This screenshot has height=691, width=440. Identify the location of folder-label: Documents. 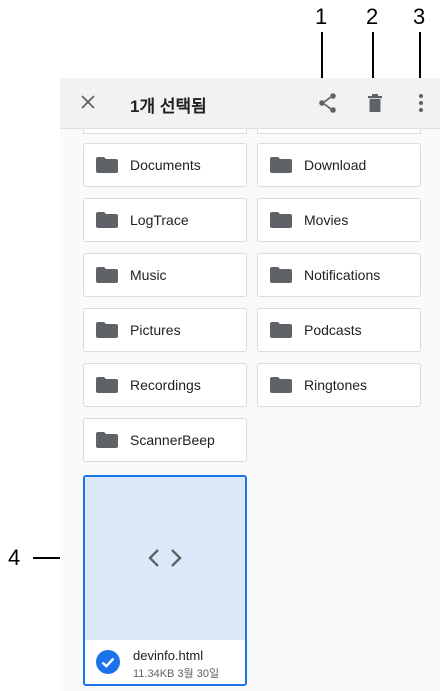
(165, 165).